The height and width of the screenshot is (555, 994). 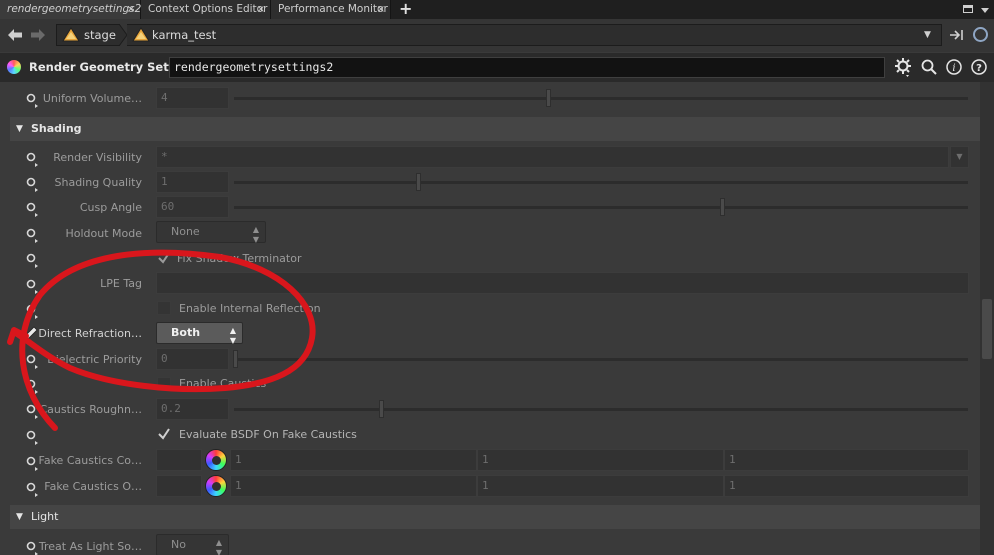 What do you see at coordinates (38, 35) in the screenshot?
I see `forward-arrow-icon` at bounding box center [38, 35].